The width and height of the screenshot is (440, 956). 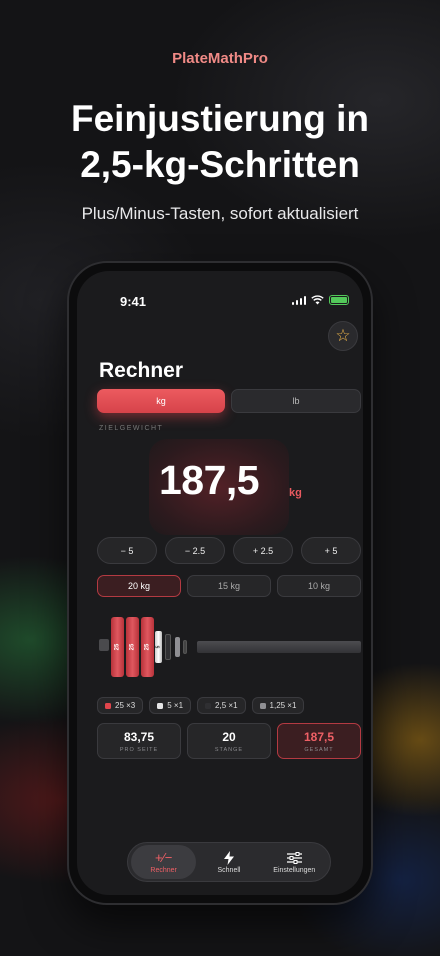 I want to click on headline: Feinjustierung in 2,5-kg-Schritten, so click(x=220, y=142).